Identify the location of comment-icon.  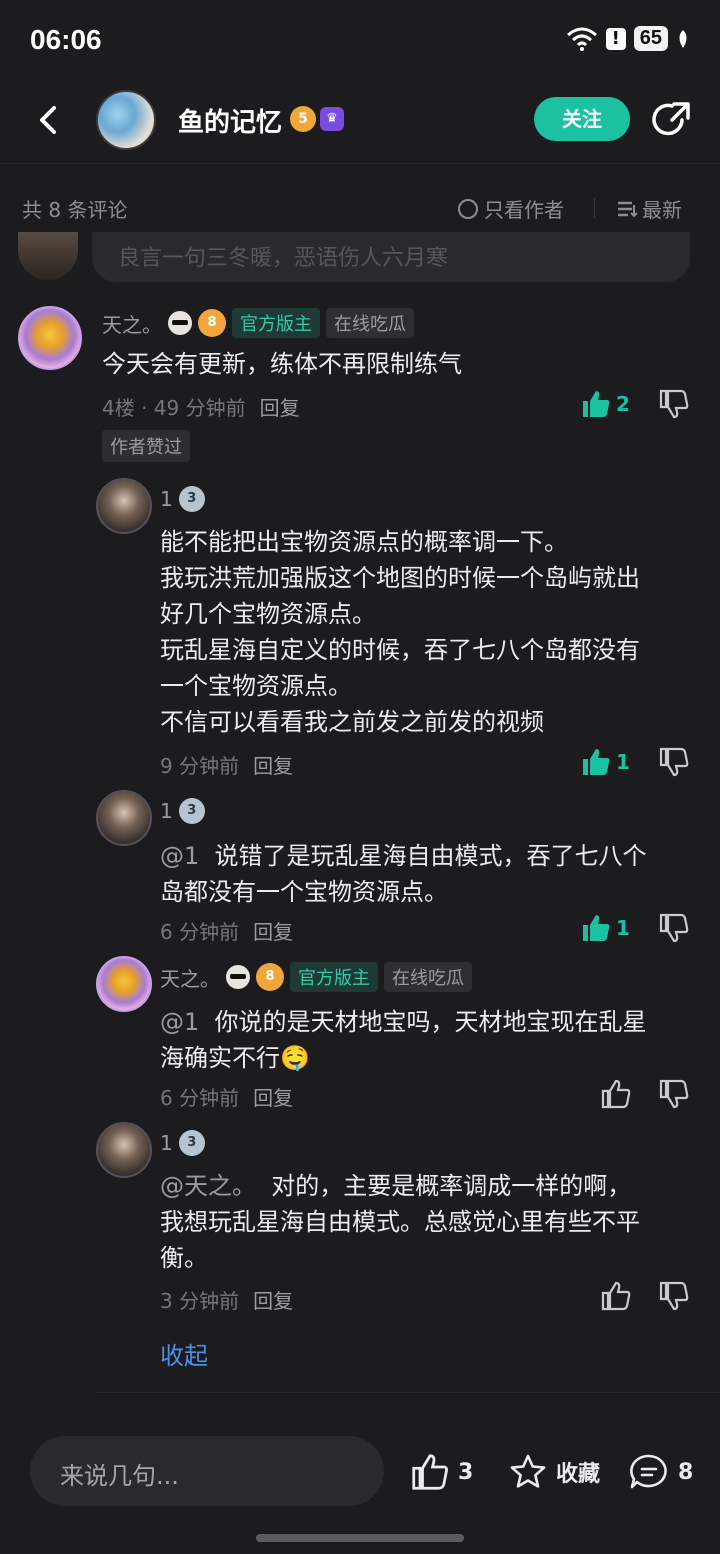
(648, 1471).